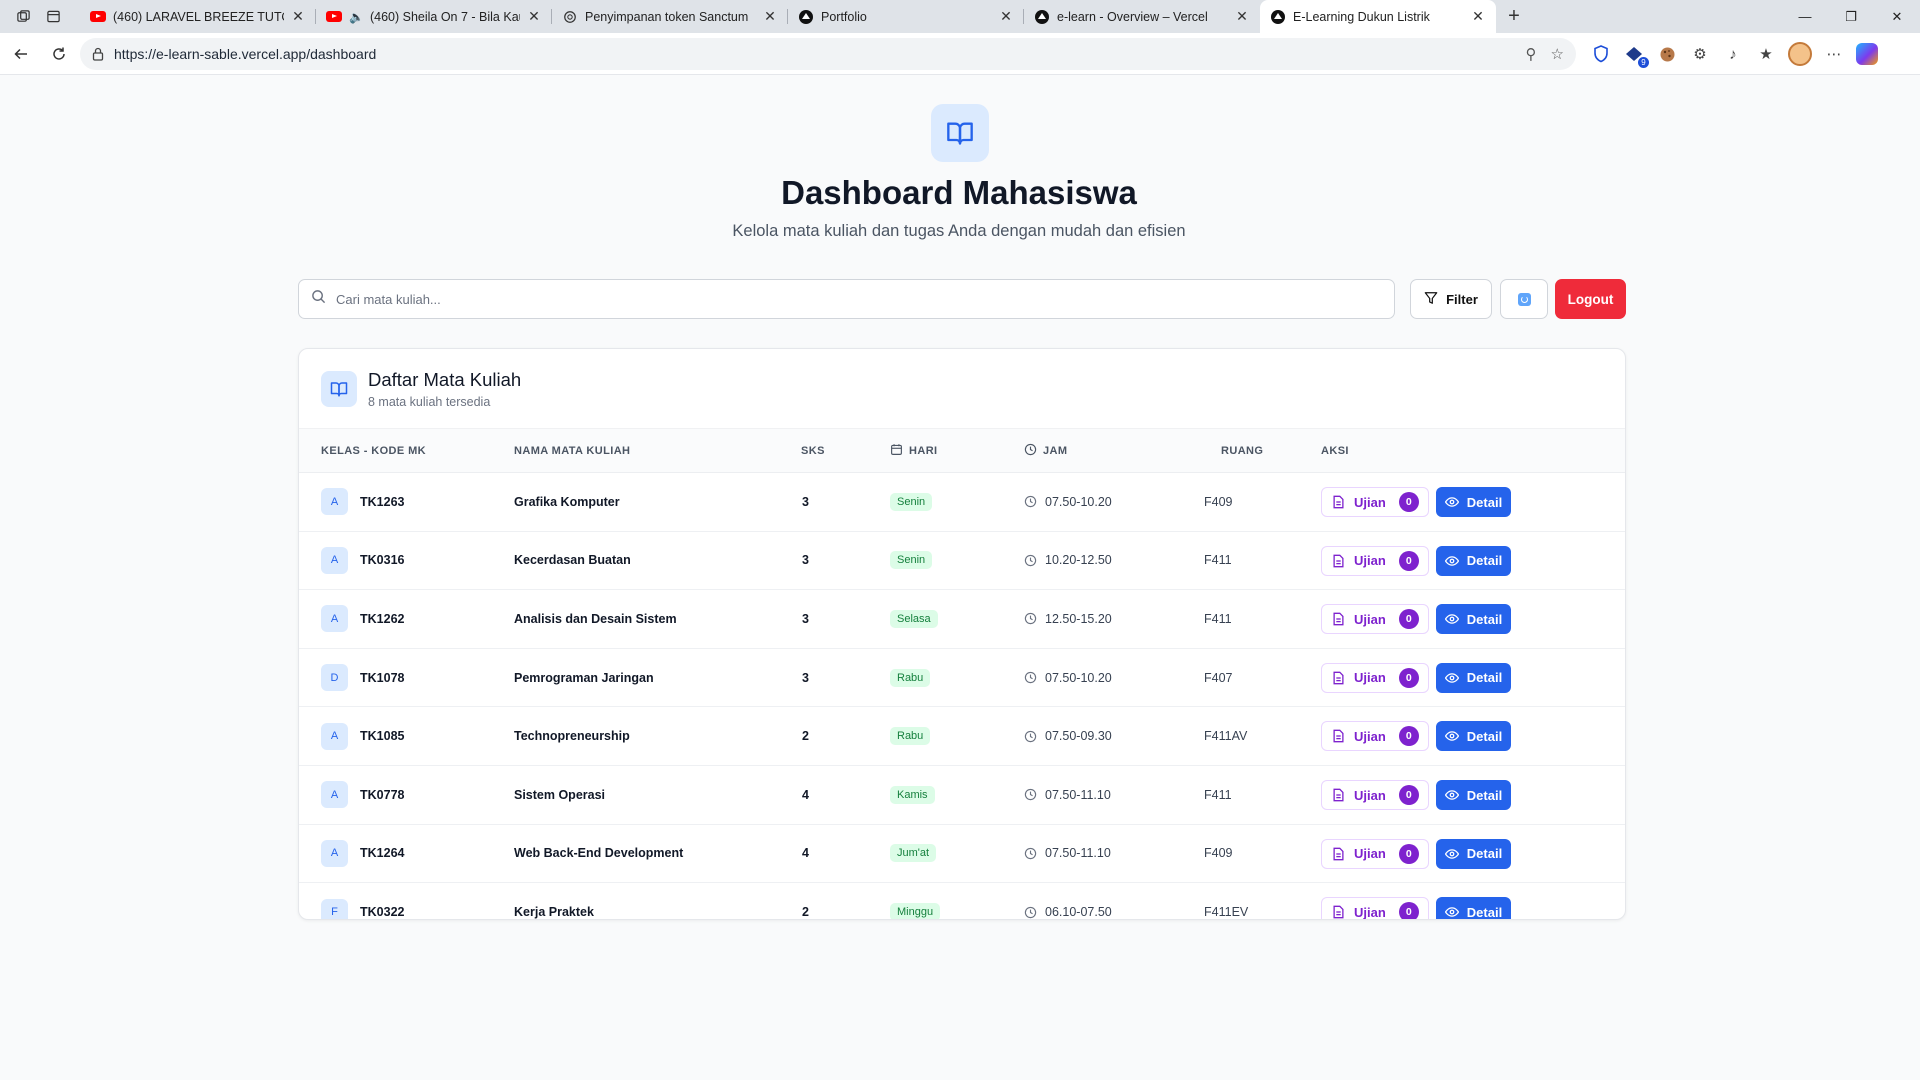 The width and height of the screenshot is (1920, 1080). I want to click on browser-tab: 🔈 (460) Sheila On 7 - Bila Kau T ✕, so click(434, 16).